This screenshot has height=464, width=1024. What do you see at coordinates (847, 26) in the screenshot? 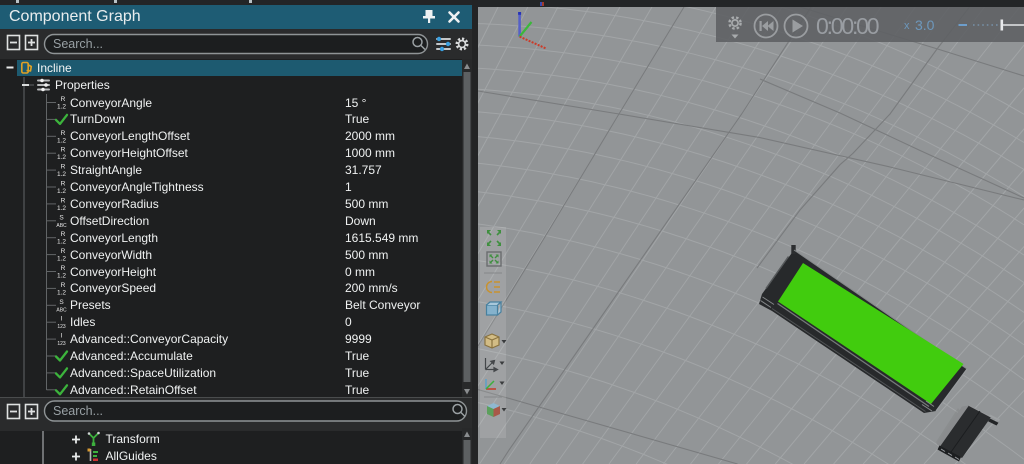
I see `svg-text: 0:00:00` at bounding box center [847, 26].